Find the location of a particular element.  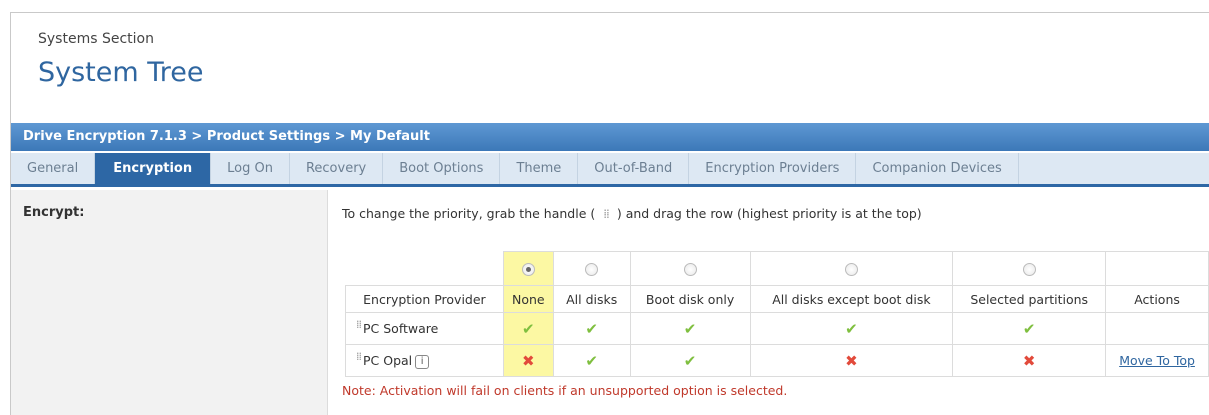

radio-row-spacer is located at coordinates (425, 269).